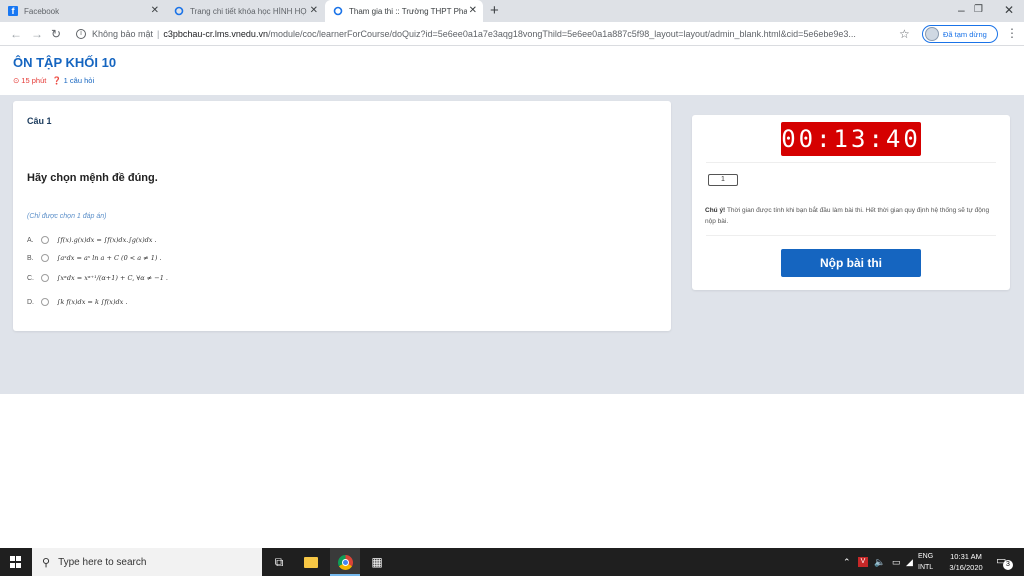 The width and height of the screenshot is (1024, 576). I want to click on option-d-radio, so click(45, 302).